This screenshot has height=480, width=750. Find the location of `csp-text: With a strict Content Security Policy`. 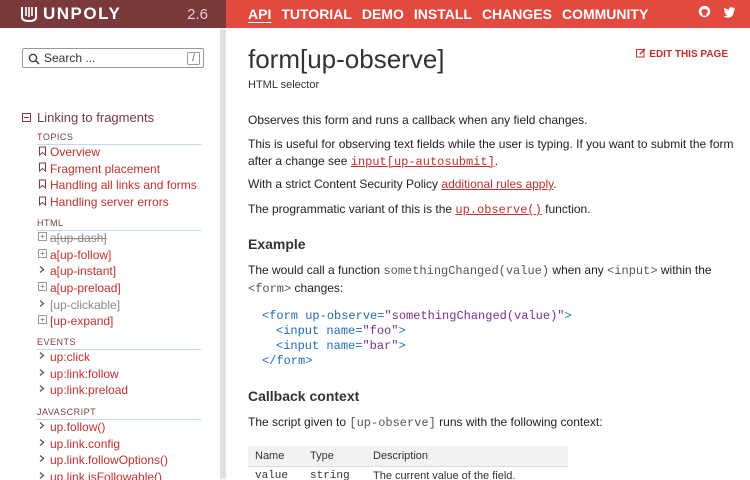

csp-text: With a strict Content Security Policy is located at coordinates (345, 184).